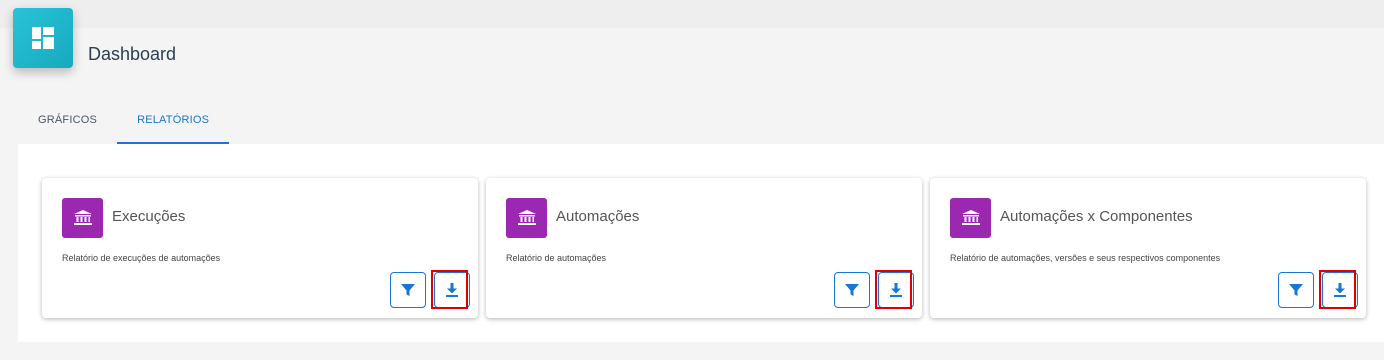 The width and height of the screenshot is (1384, 360). Describe the element at coordinates (598, 216) in the screenshot. I see `card-title: Automações` at that location.